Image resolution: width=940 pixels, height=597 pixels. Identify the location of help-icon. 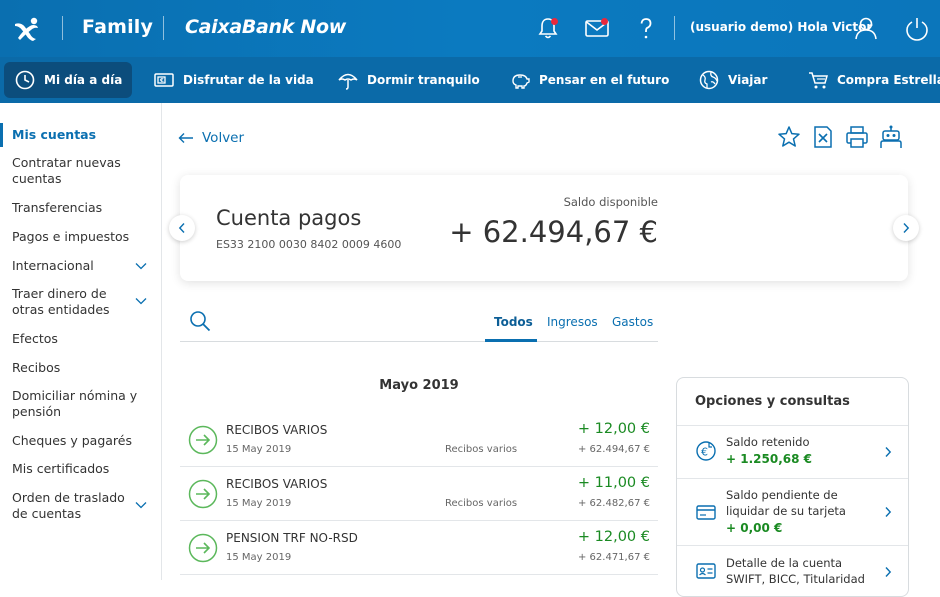
(646, 28).